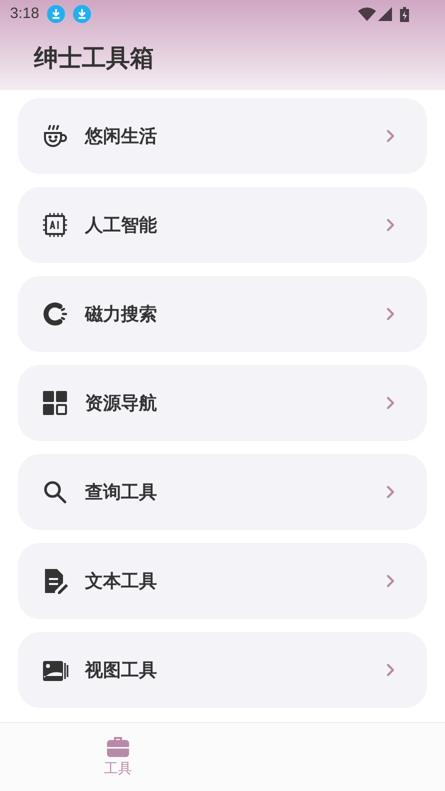 This screenshot has height=791, width=445. Describe the element at coordinates (55, 492) in the screenshot. I see `search-icon` at that location.